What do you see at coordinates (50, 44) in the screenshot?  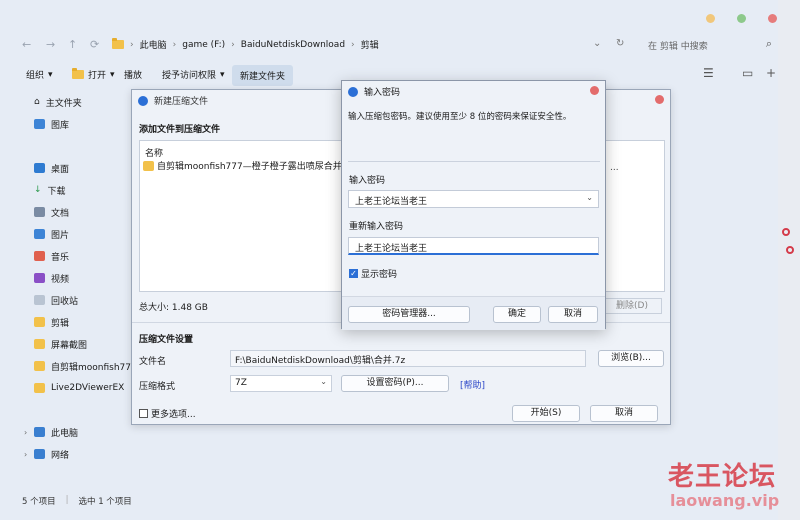 I see `forward-arrow-icon: →` at bounding box center [50, 44].